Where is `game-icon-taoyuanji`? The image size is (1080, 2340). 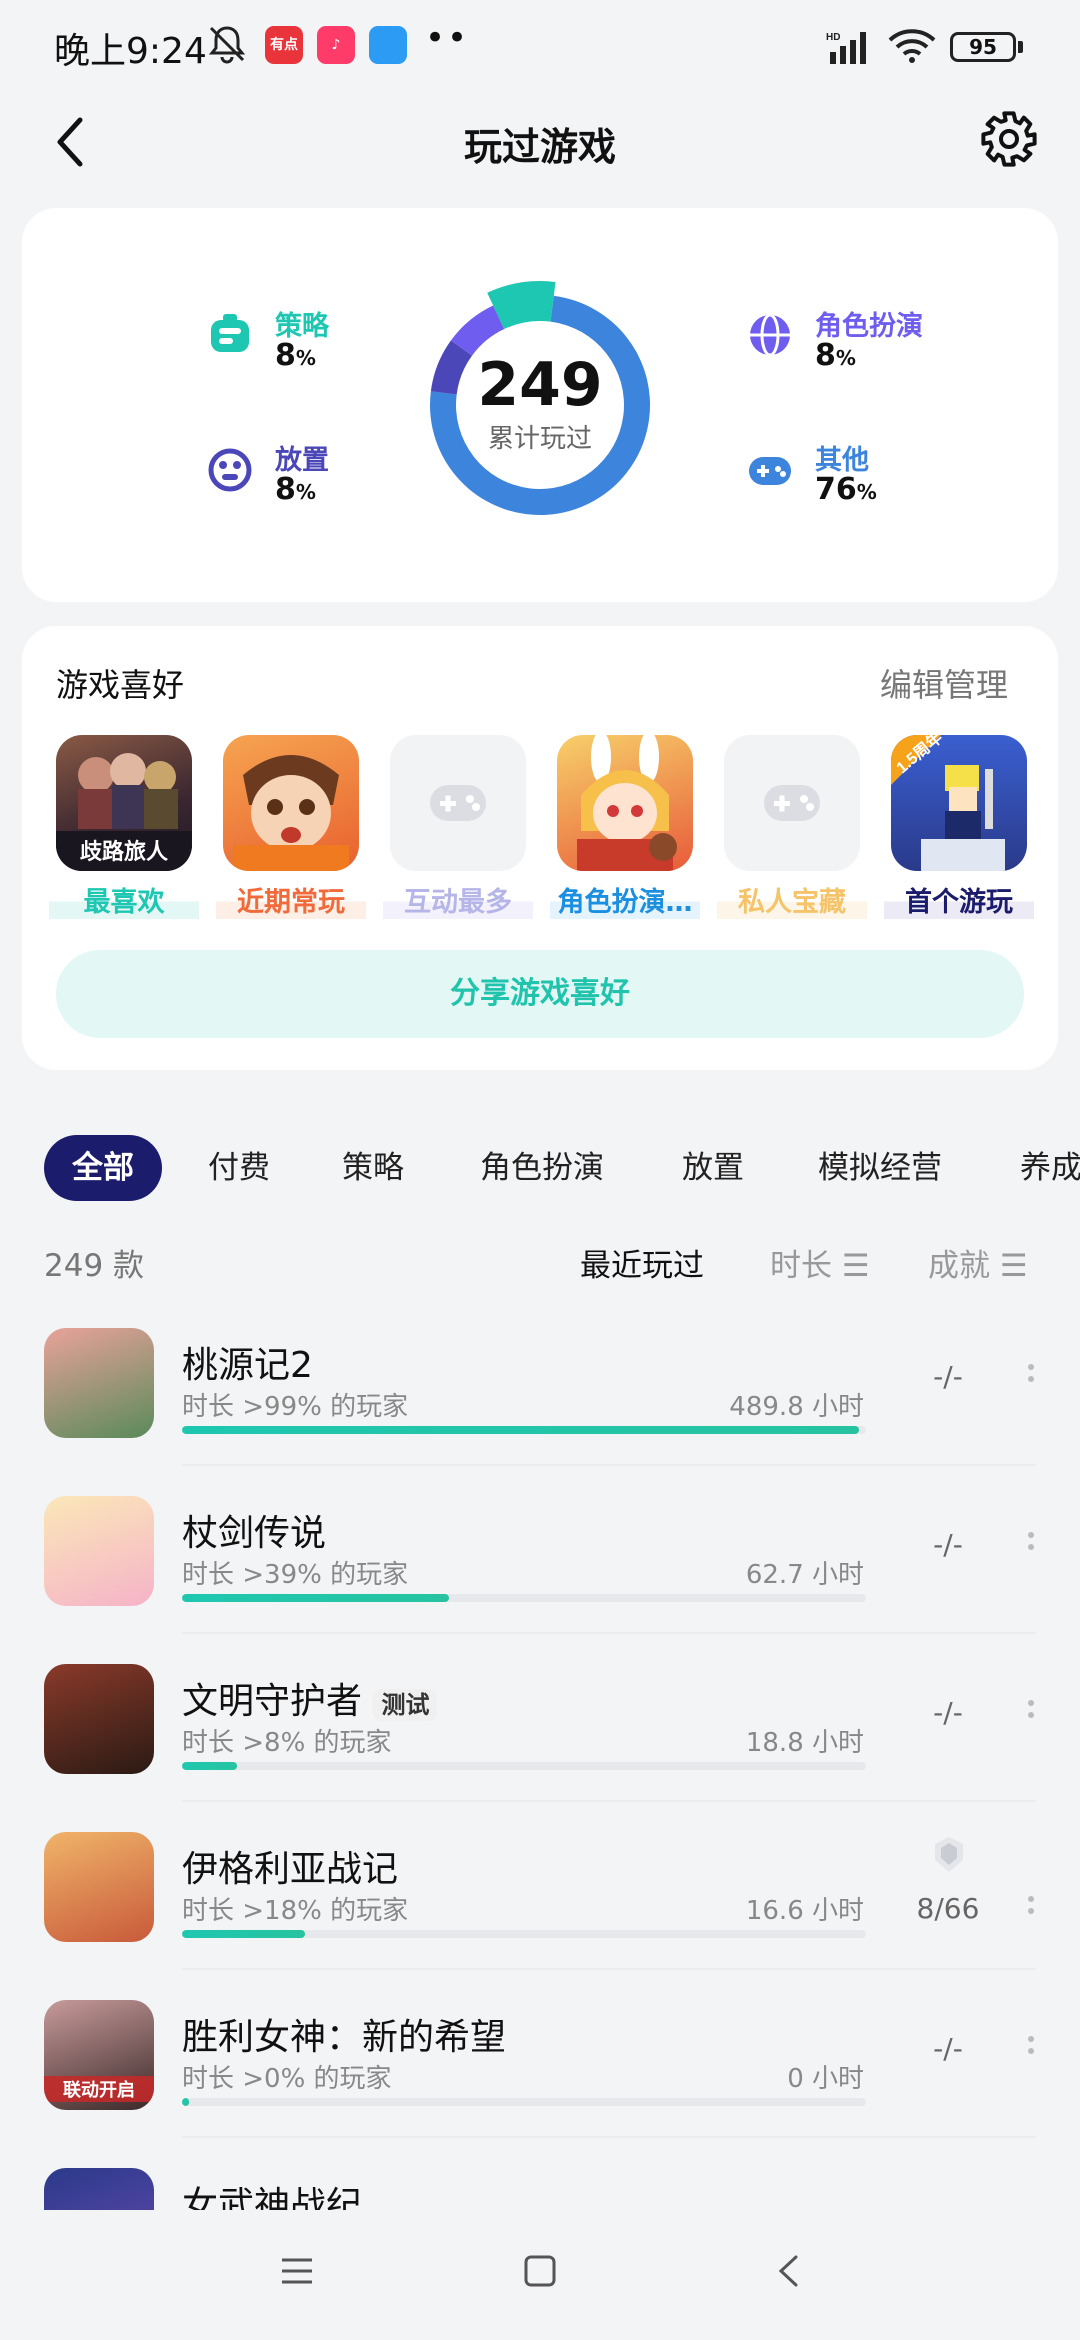 game-icon-taoyuanji is located at coordinates (99, 1383).